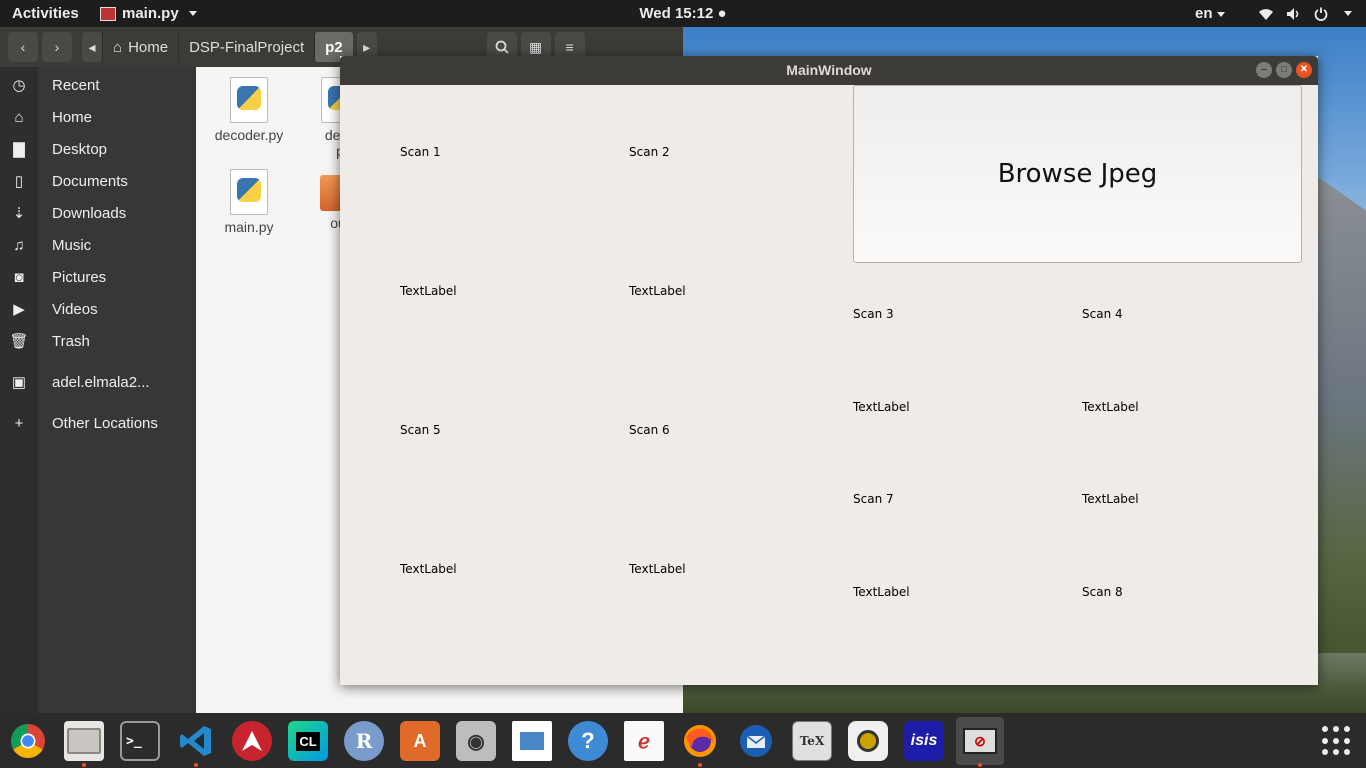 The width and height of the screenshot is (1366, 768). I want to click on breadcrumb-label: p2, so click(334, 47).